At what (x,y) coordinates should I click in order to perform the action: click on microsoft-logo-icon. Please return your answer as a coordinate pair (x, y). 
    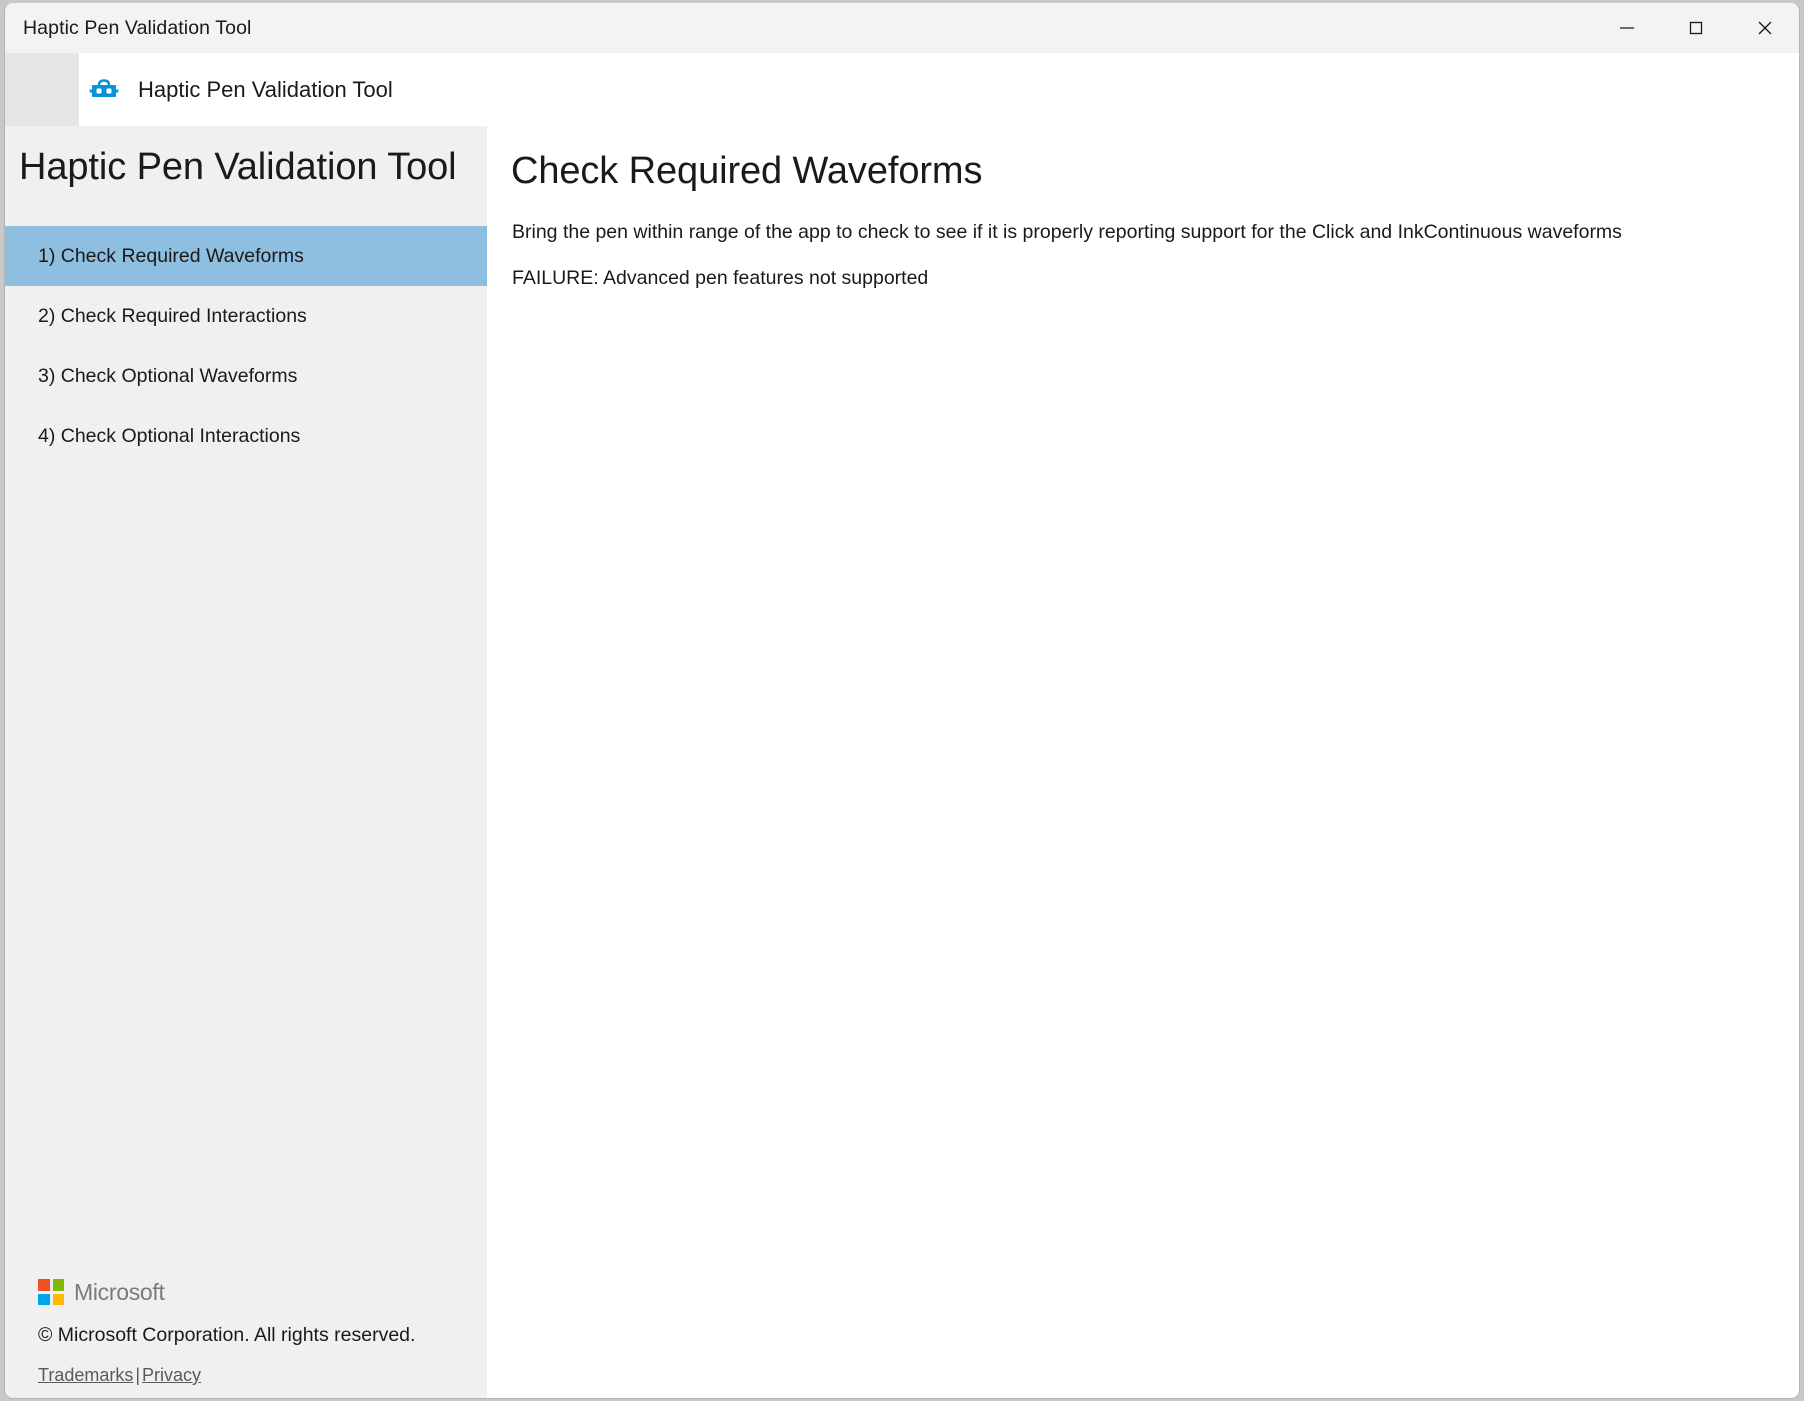
    Looking at the image, I should click on (51, 1292).